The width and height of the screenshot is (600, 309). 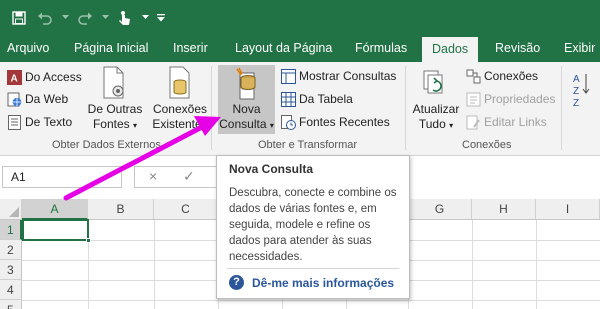 I want to click on from-access-button: A Do Access, so click(x=44, y=77).